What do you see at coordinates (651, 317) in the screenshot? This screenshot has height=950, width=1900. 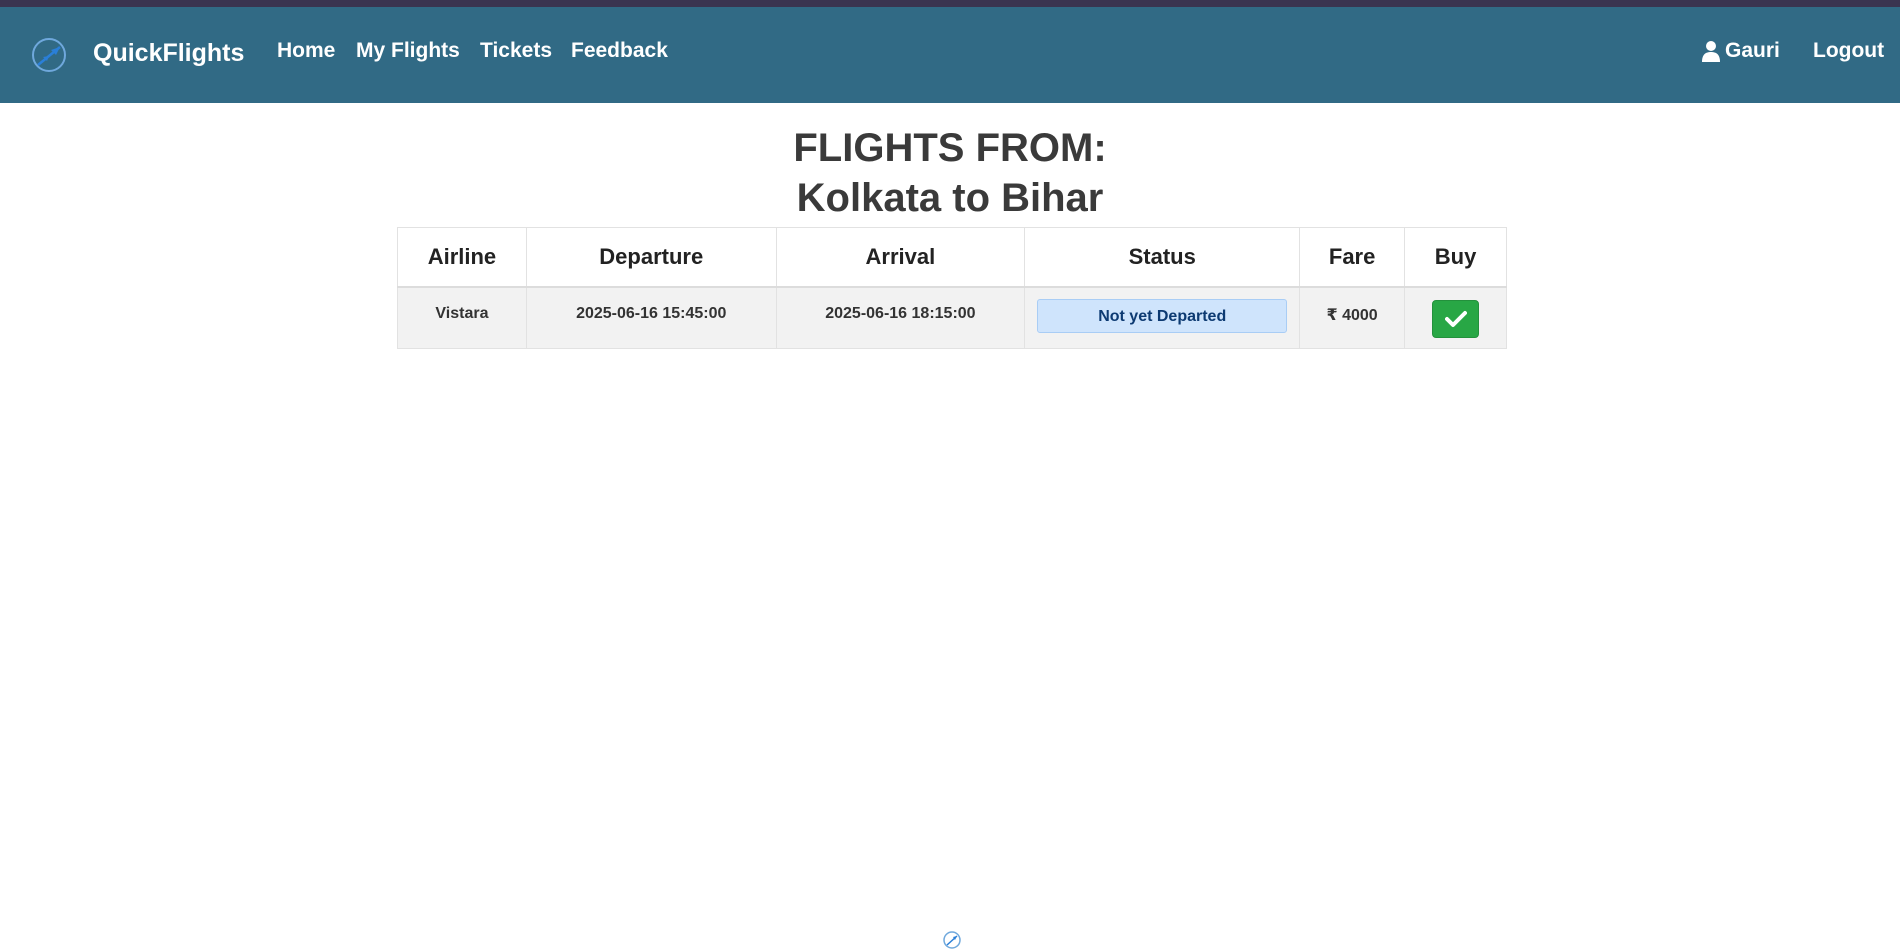 I see `cell-departure: 2025-06-16 15:45:00` at bounding box center [651, 317].